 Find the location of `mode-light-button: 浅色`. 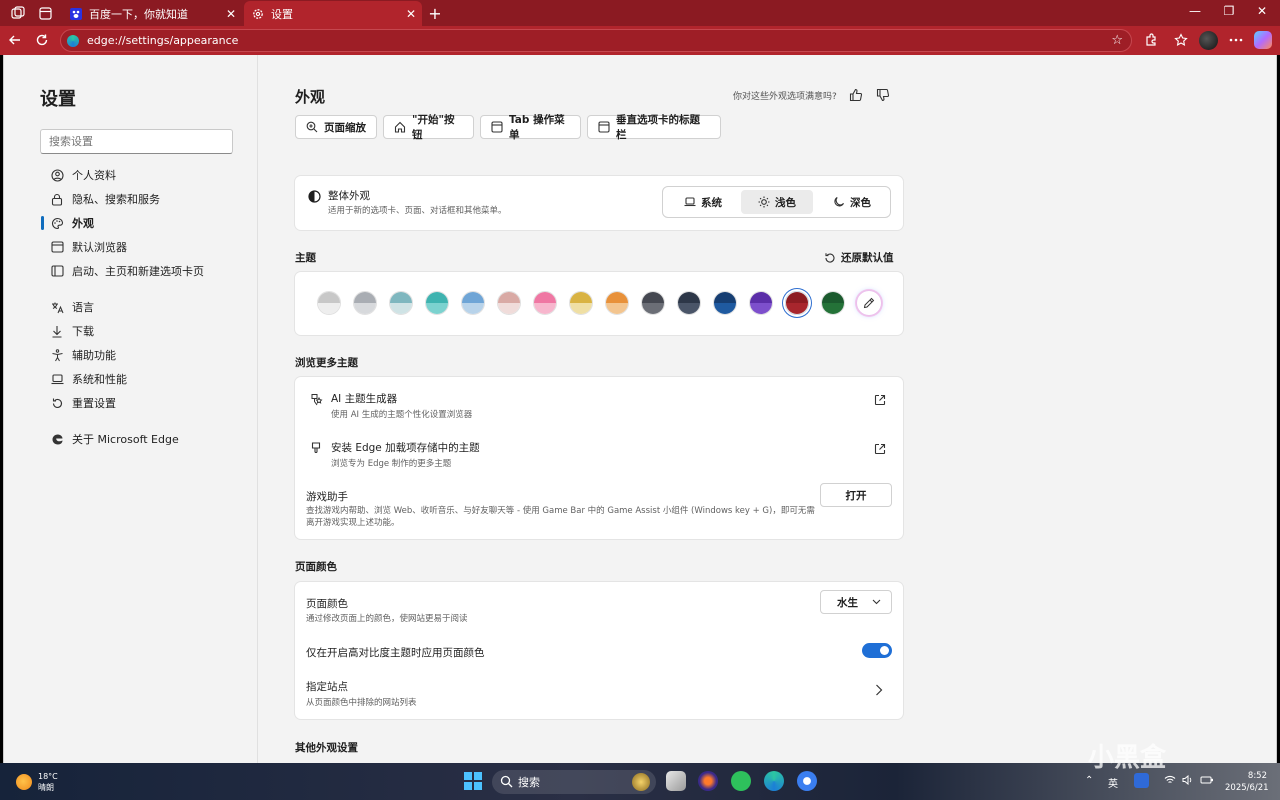

mode-light-button: 浅色 is located at coordinates (777, 202).